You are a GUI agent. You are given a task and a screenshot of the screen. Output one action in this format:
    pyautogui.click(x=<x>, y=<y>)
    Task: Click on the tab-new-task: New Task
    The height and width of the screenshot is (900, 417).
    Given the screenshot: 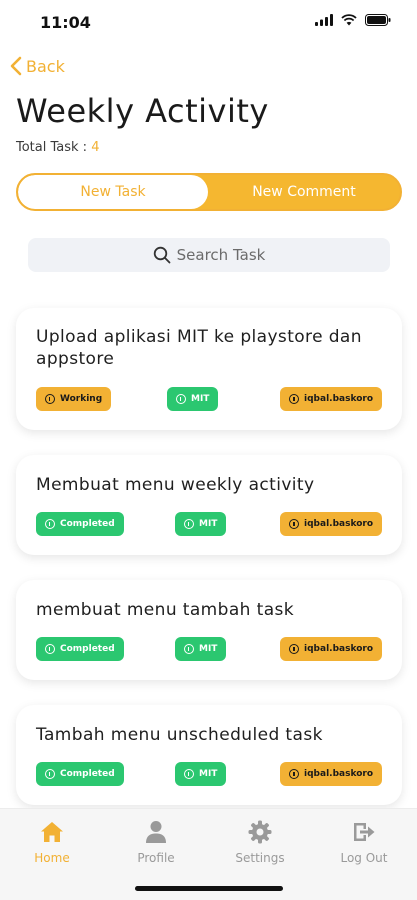 What is the action you would take?
    pyautogui.click(x=113, y=192)
    